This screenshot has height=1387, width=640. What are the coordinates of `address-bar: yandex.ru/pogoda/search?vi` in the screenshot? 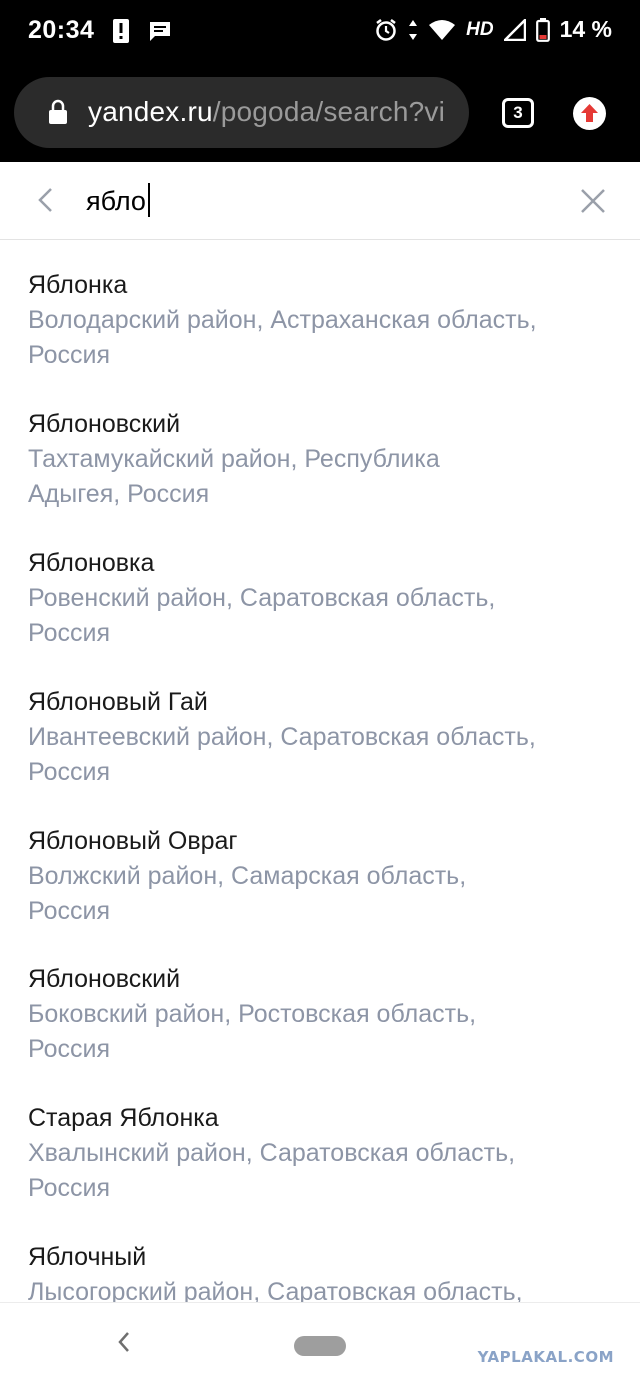 It's located at (241, 112).